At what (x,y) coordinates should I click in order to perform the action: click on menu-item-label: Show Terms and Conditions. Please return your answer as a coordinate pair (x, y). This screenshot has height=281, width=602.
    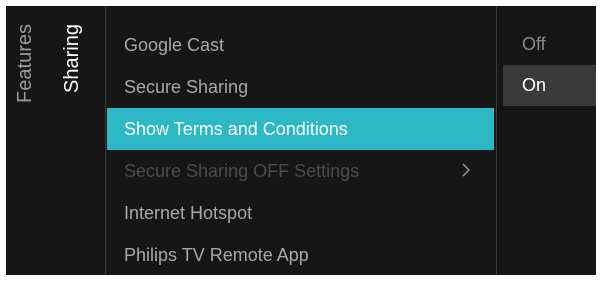
    Looking at the image, I should click on (236, 128).